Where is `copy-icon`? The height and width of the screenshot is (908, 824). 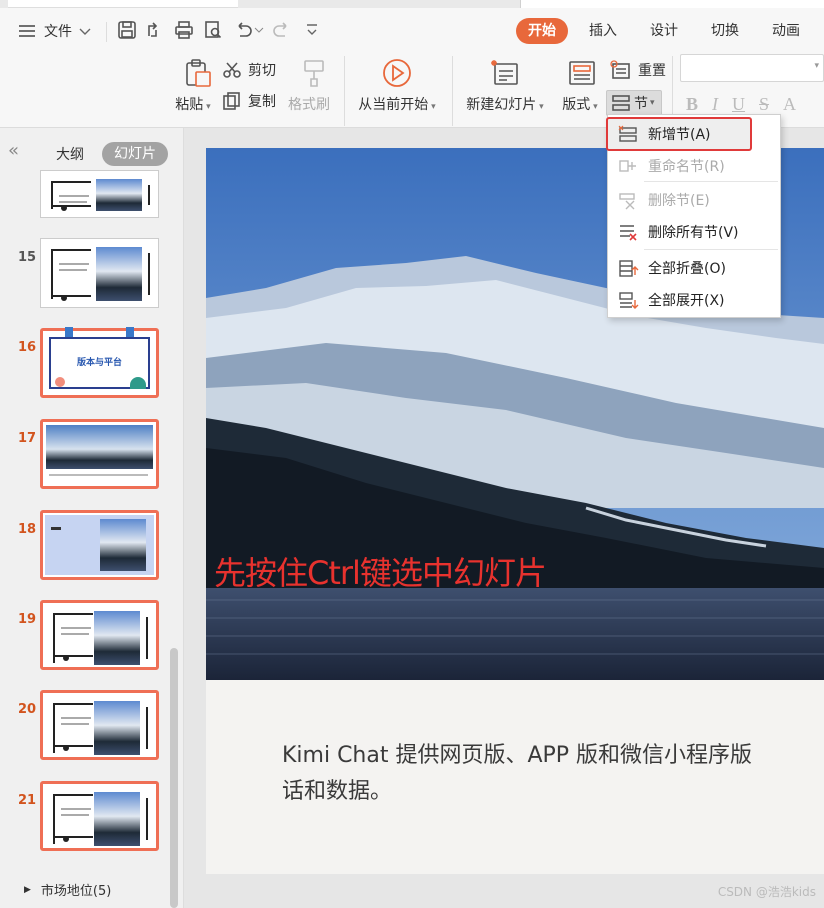
copy-icon is located at coordinates (231, 101).